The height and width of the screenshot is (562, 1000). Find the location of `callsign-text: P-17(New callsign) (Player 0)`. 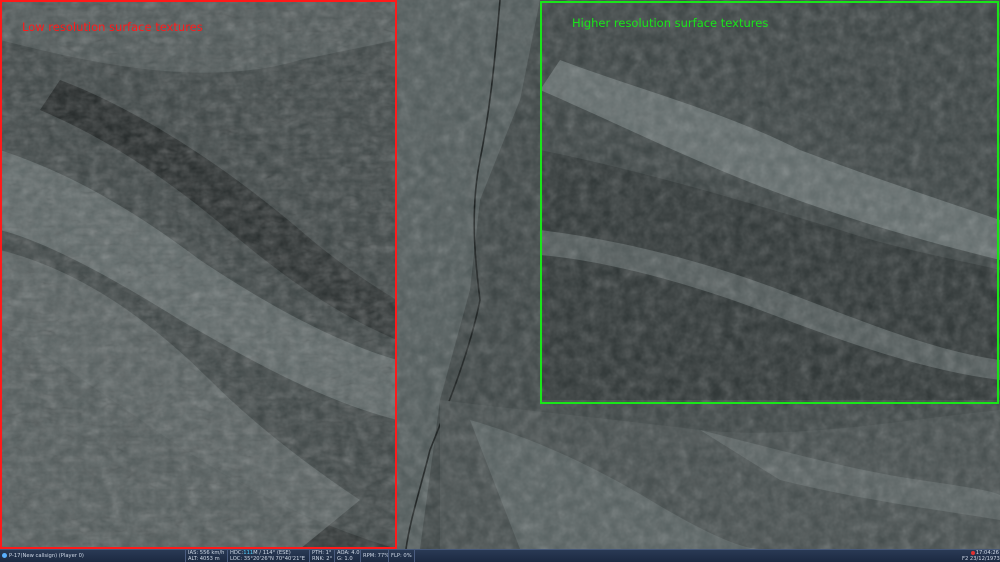

callsign-text: P-17(New callsign) (Player 0) is located at coordinates (46, 556).